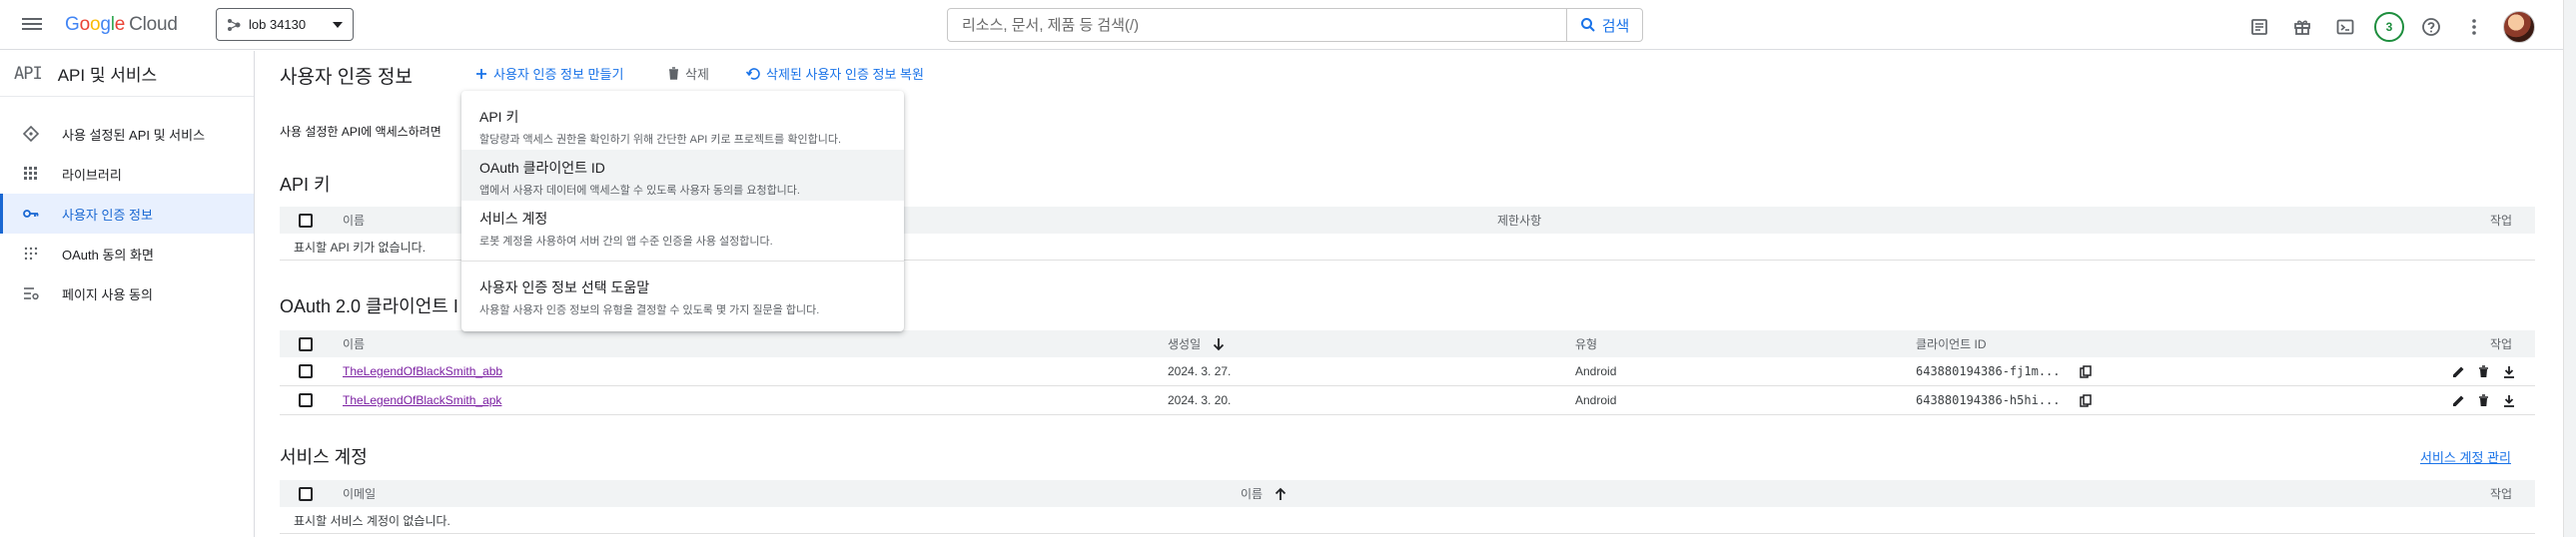 This screenshot has width=2576, height=537. What do you see at coordinates (2431, 27) in the screenshot?
I see `help-icon` at bounding box center [2431, 27].